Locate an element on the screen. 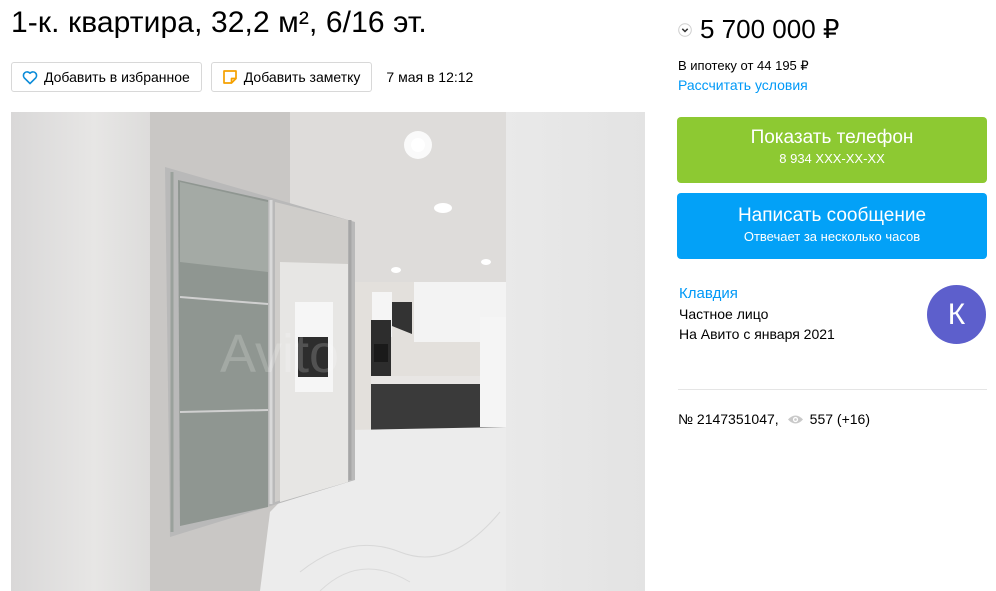  seller-since: На Авито с января 2021 is located at coordinates (757, 334).